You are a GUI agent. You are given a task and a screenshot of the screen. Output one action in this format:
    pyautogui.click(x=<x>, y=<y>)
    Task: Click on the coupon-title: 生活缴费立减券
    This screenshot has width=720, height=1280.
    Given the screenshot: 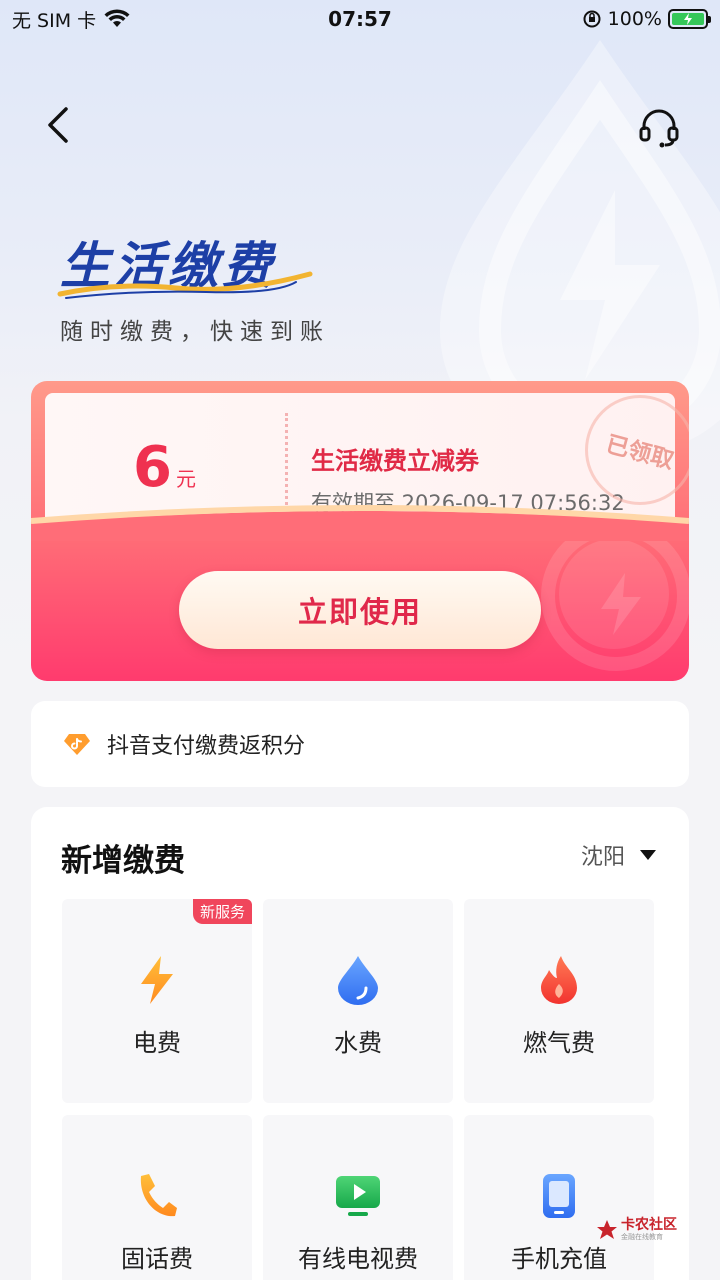 What is the action you would take?
    pyautogui.click(x=395, y=461)
    